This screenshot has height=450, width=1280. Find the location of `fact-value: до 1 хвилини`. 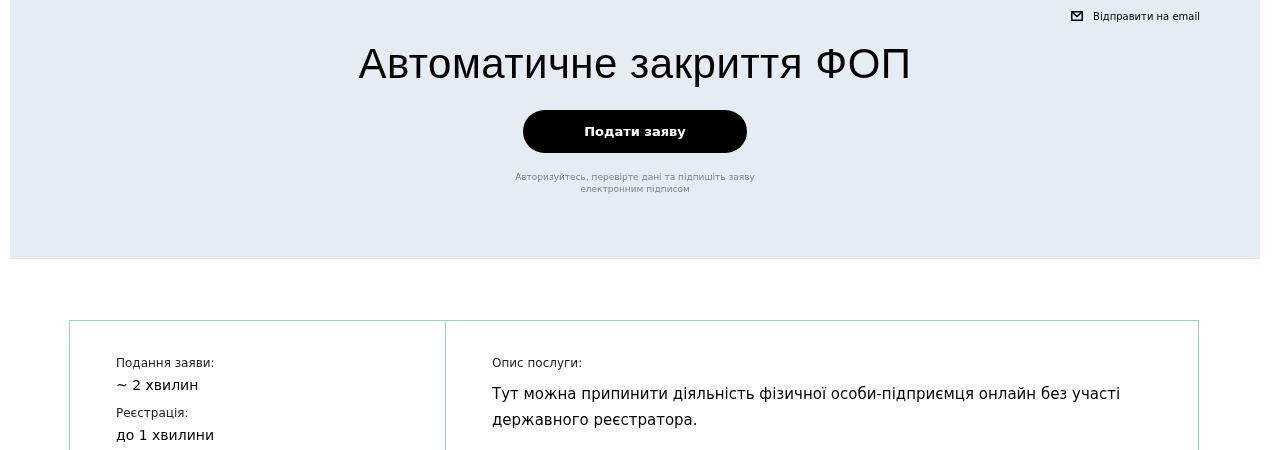

fact-value: до 1 хвилини is located at coordinates (165, 435).